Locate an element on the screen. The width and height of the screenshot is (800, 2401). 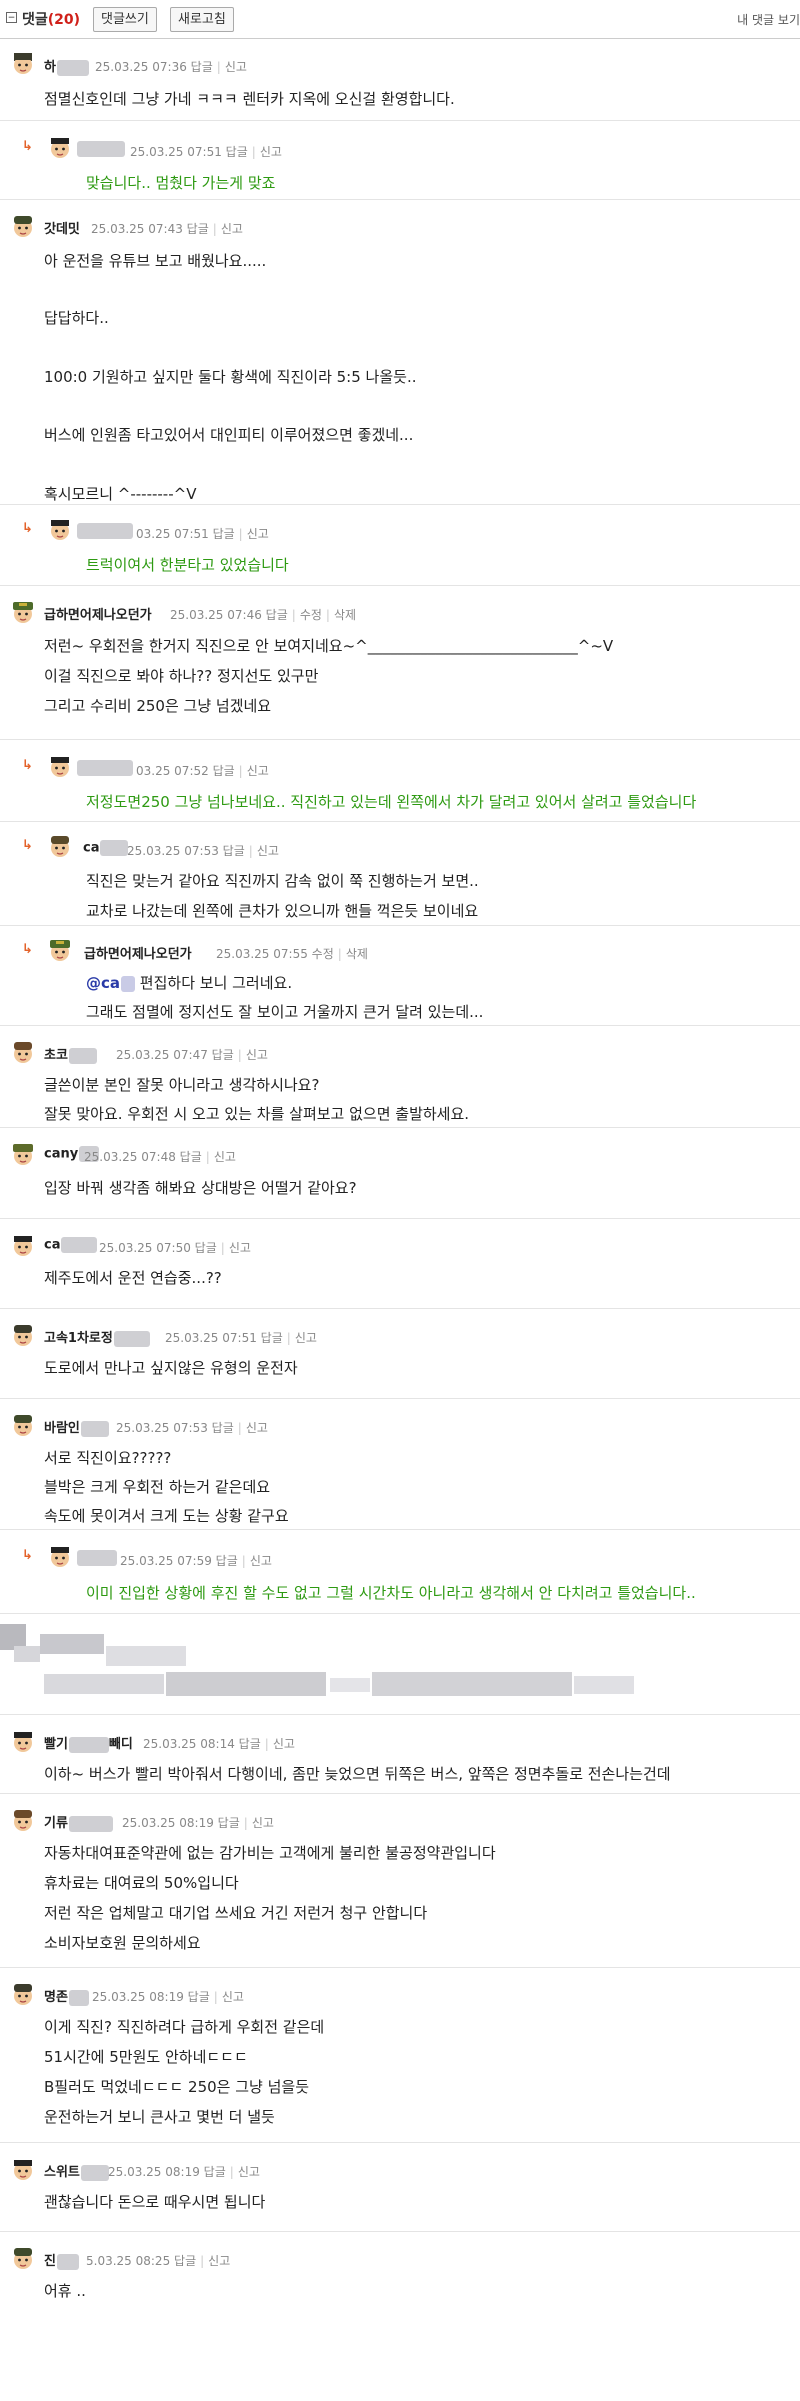
comment-text: 맞습니다.. 멈췄다 가는게 맞죠 is located at coordinates (181, 183).